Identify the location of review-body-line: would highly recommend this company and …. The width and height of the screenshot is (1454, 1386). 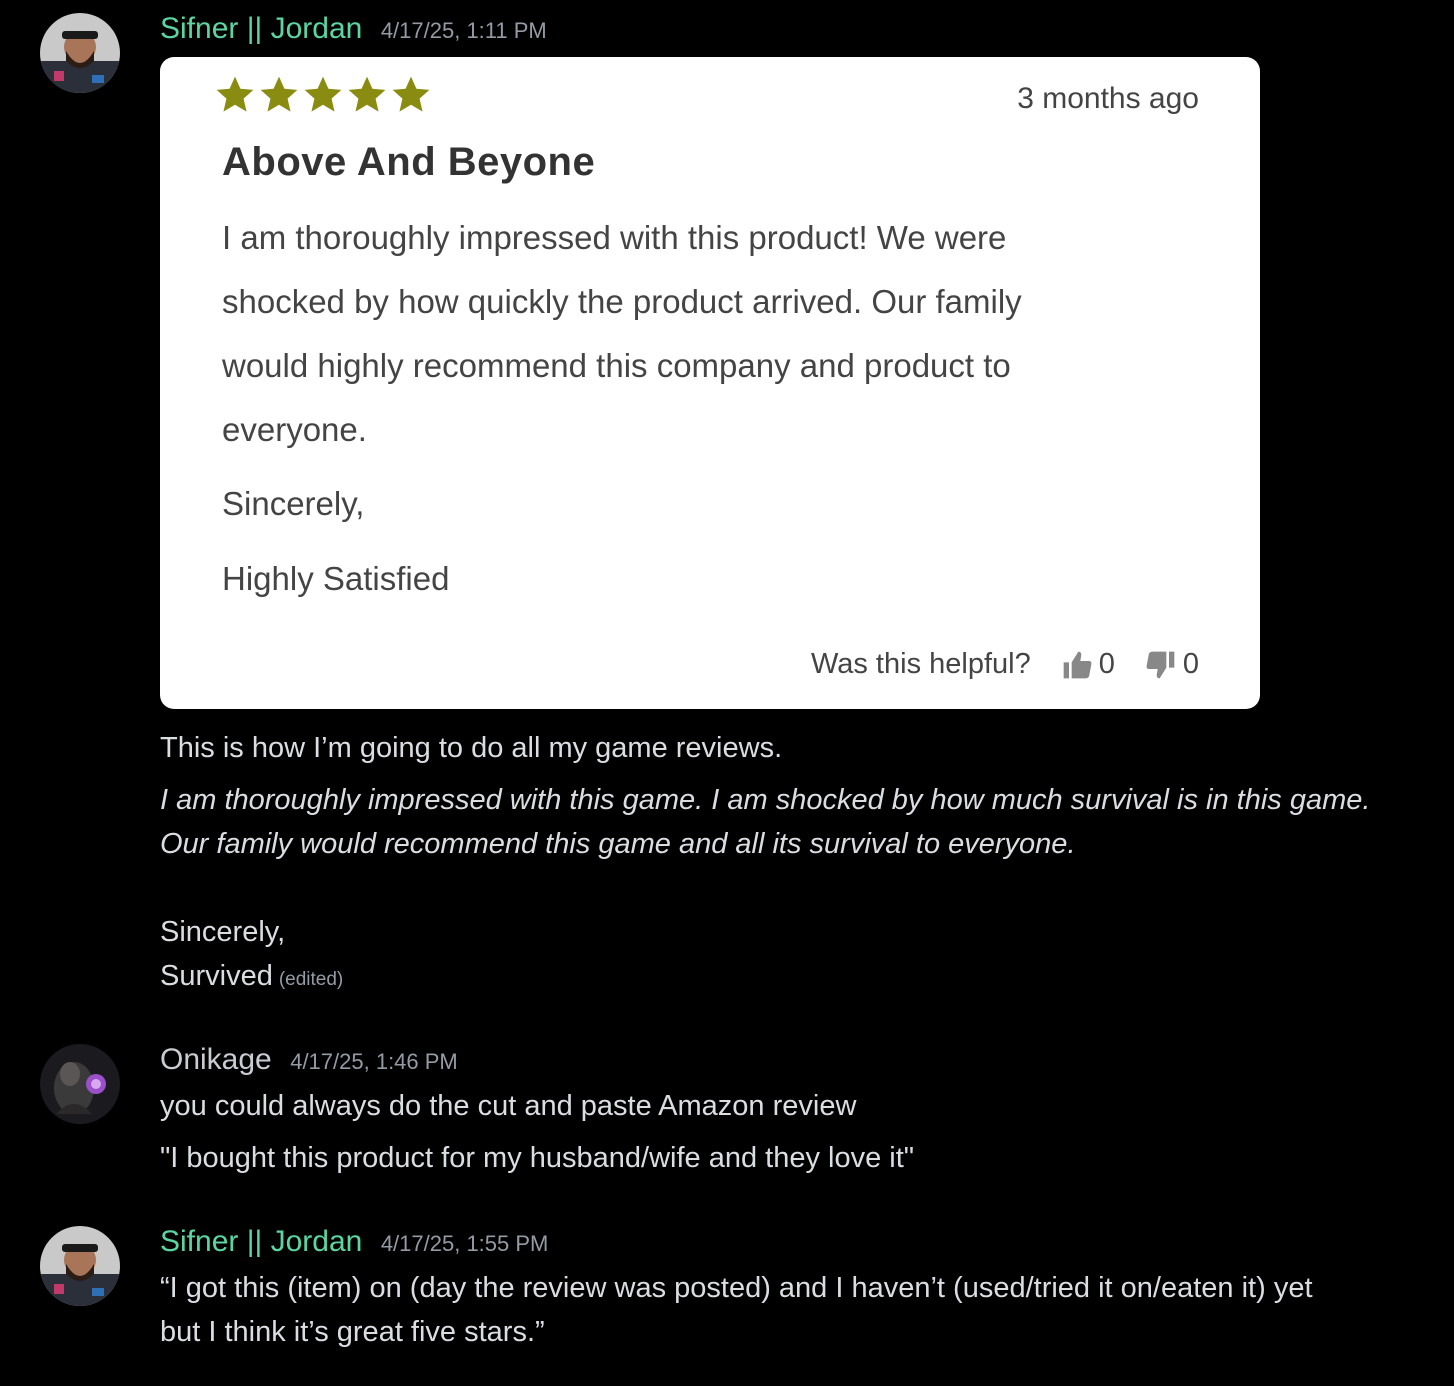
(616, 365).